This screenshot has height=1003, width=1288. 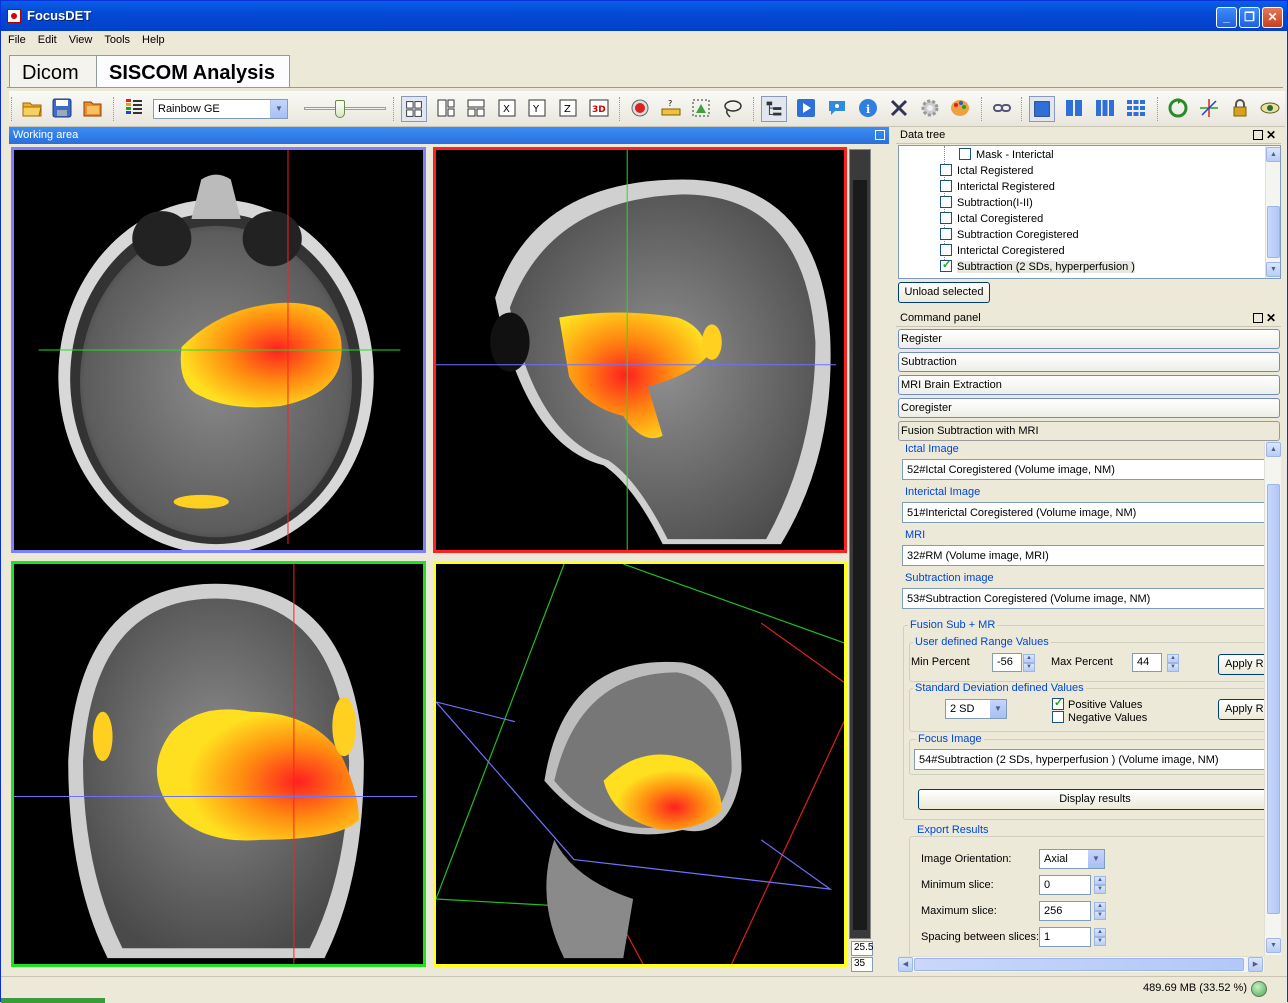 I want to click on max-slice-input: 256, so click(x=1065, y=911).